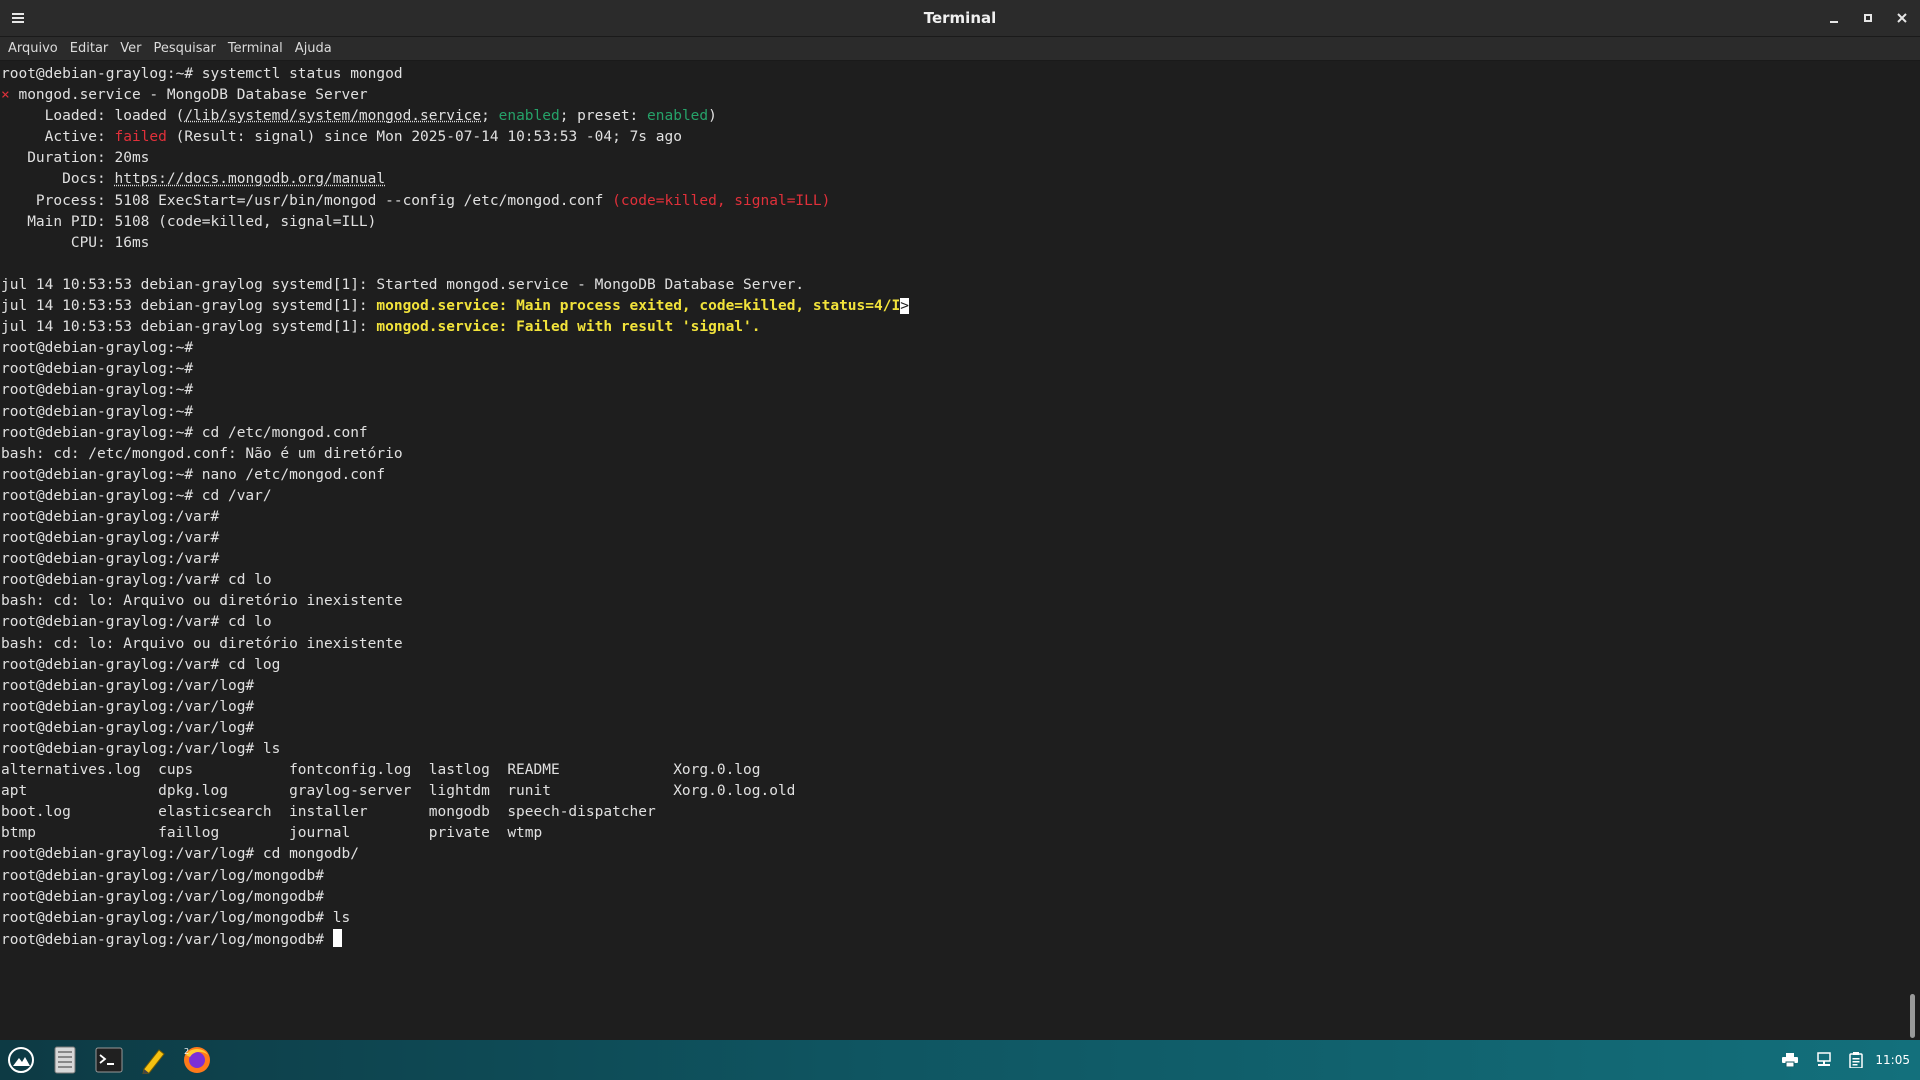 The width and height of the screenshot is (1920, 1080). I want to click on terminal-text-segment: failed, so click(140, 137).